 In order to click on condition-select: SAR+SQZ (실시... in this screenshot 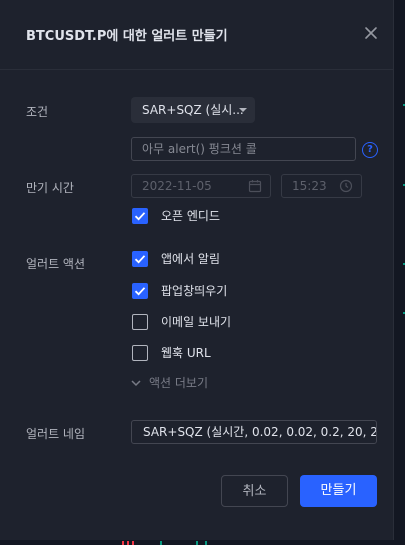, I will do `click(193, 110)`.